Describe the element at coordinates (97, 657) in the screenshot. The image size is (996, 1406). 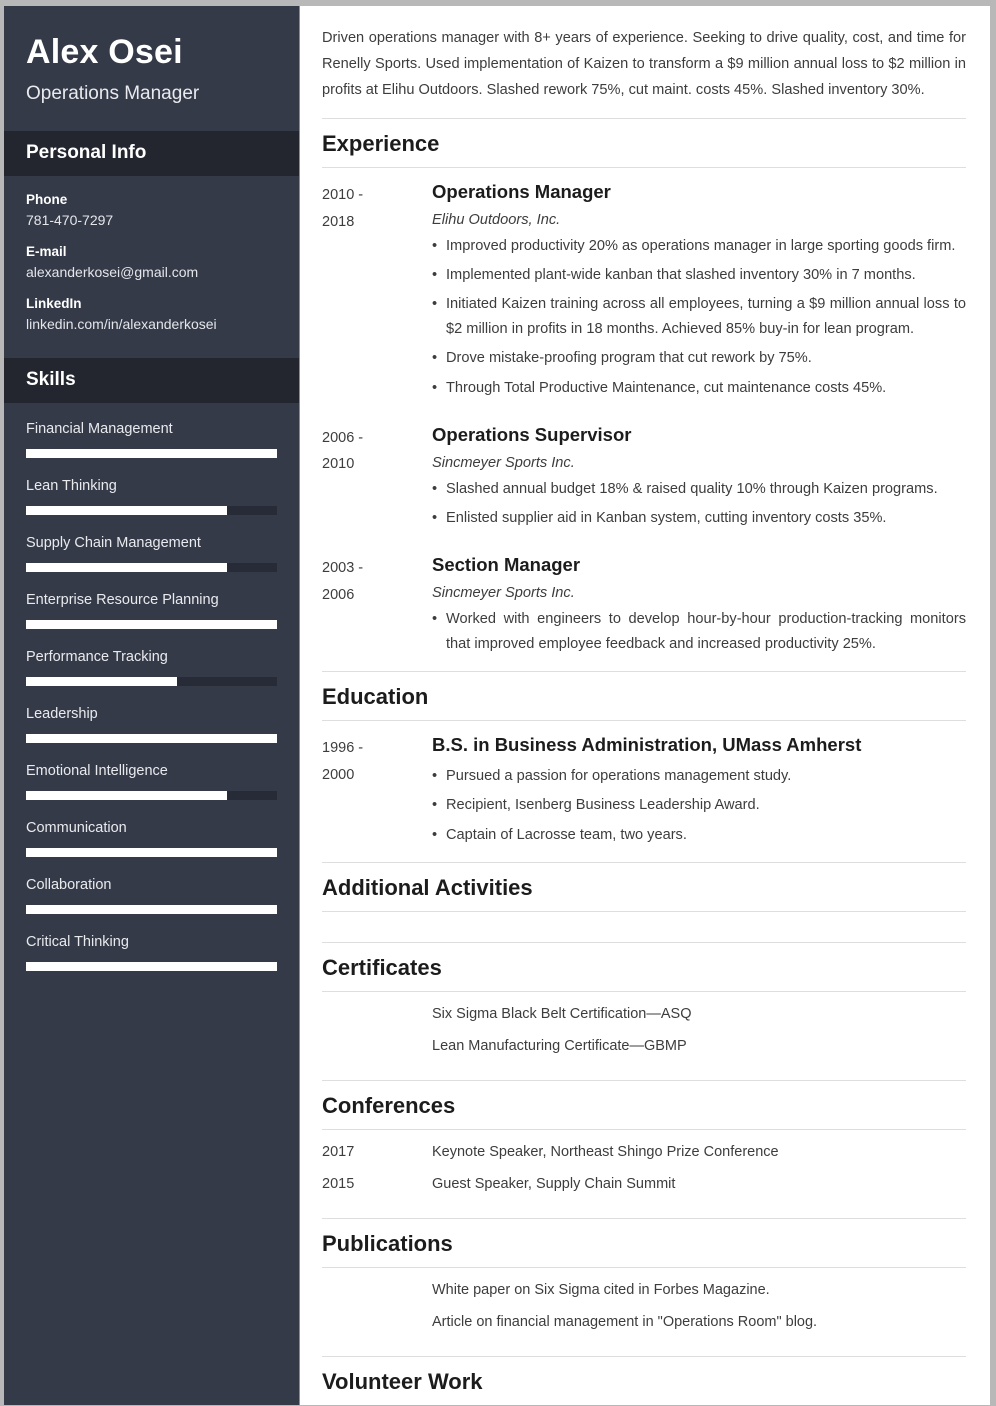
I see `skill-label: Performance Tracking` at that location.